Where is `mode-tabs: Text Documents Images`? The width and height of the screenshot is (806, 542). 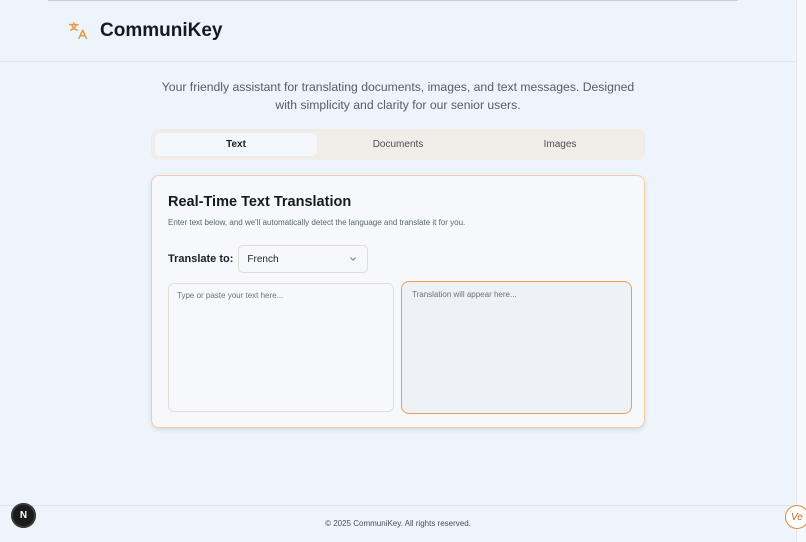 mode-tabs: Text Documents Images is located at coordinates (398, 144).